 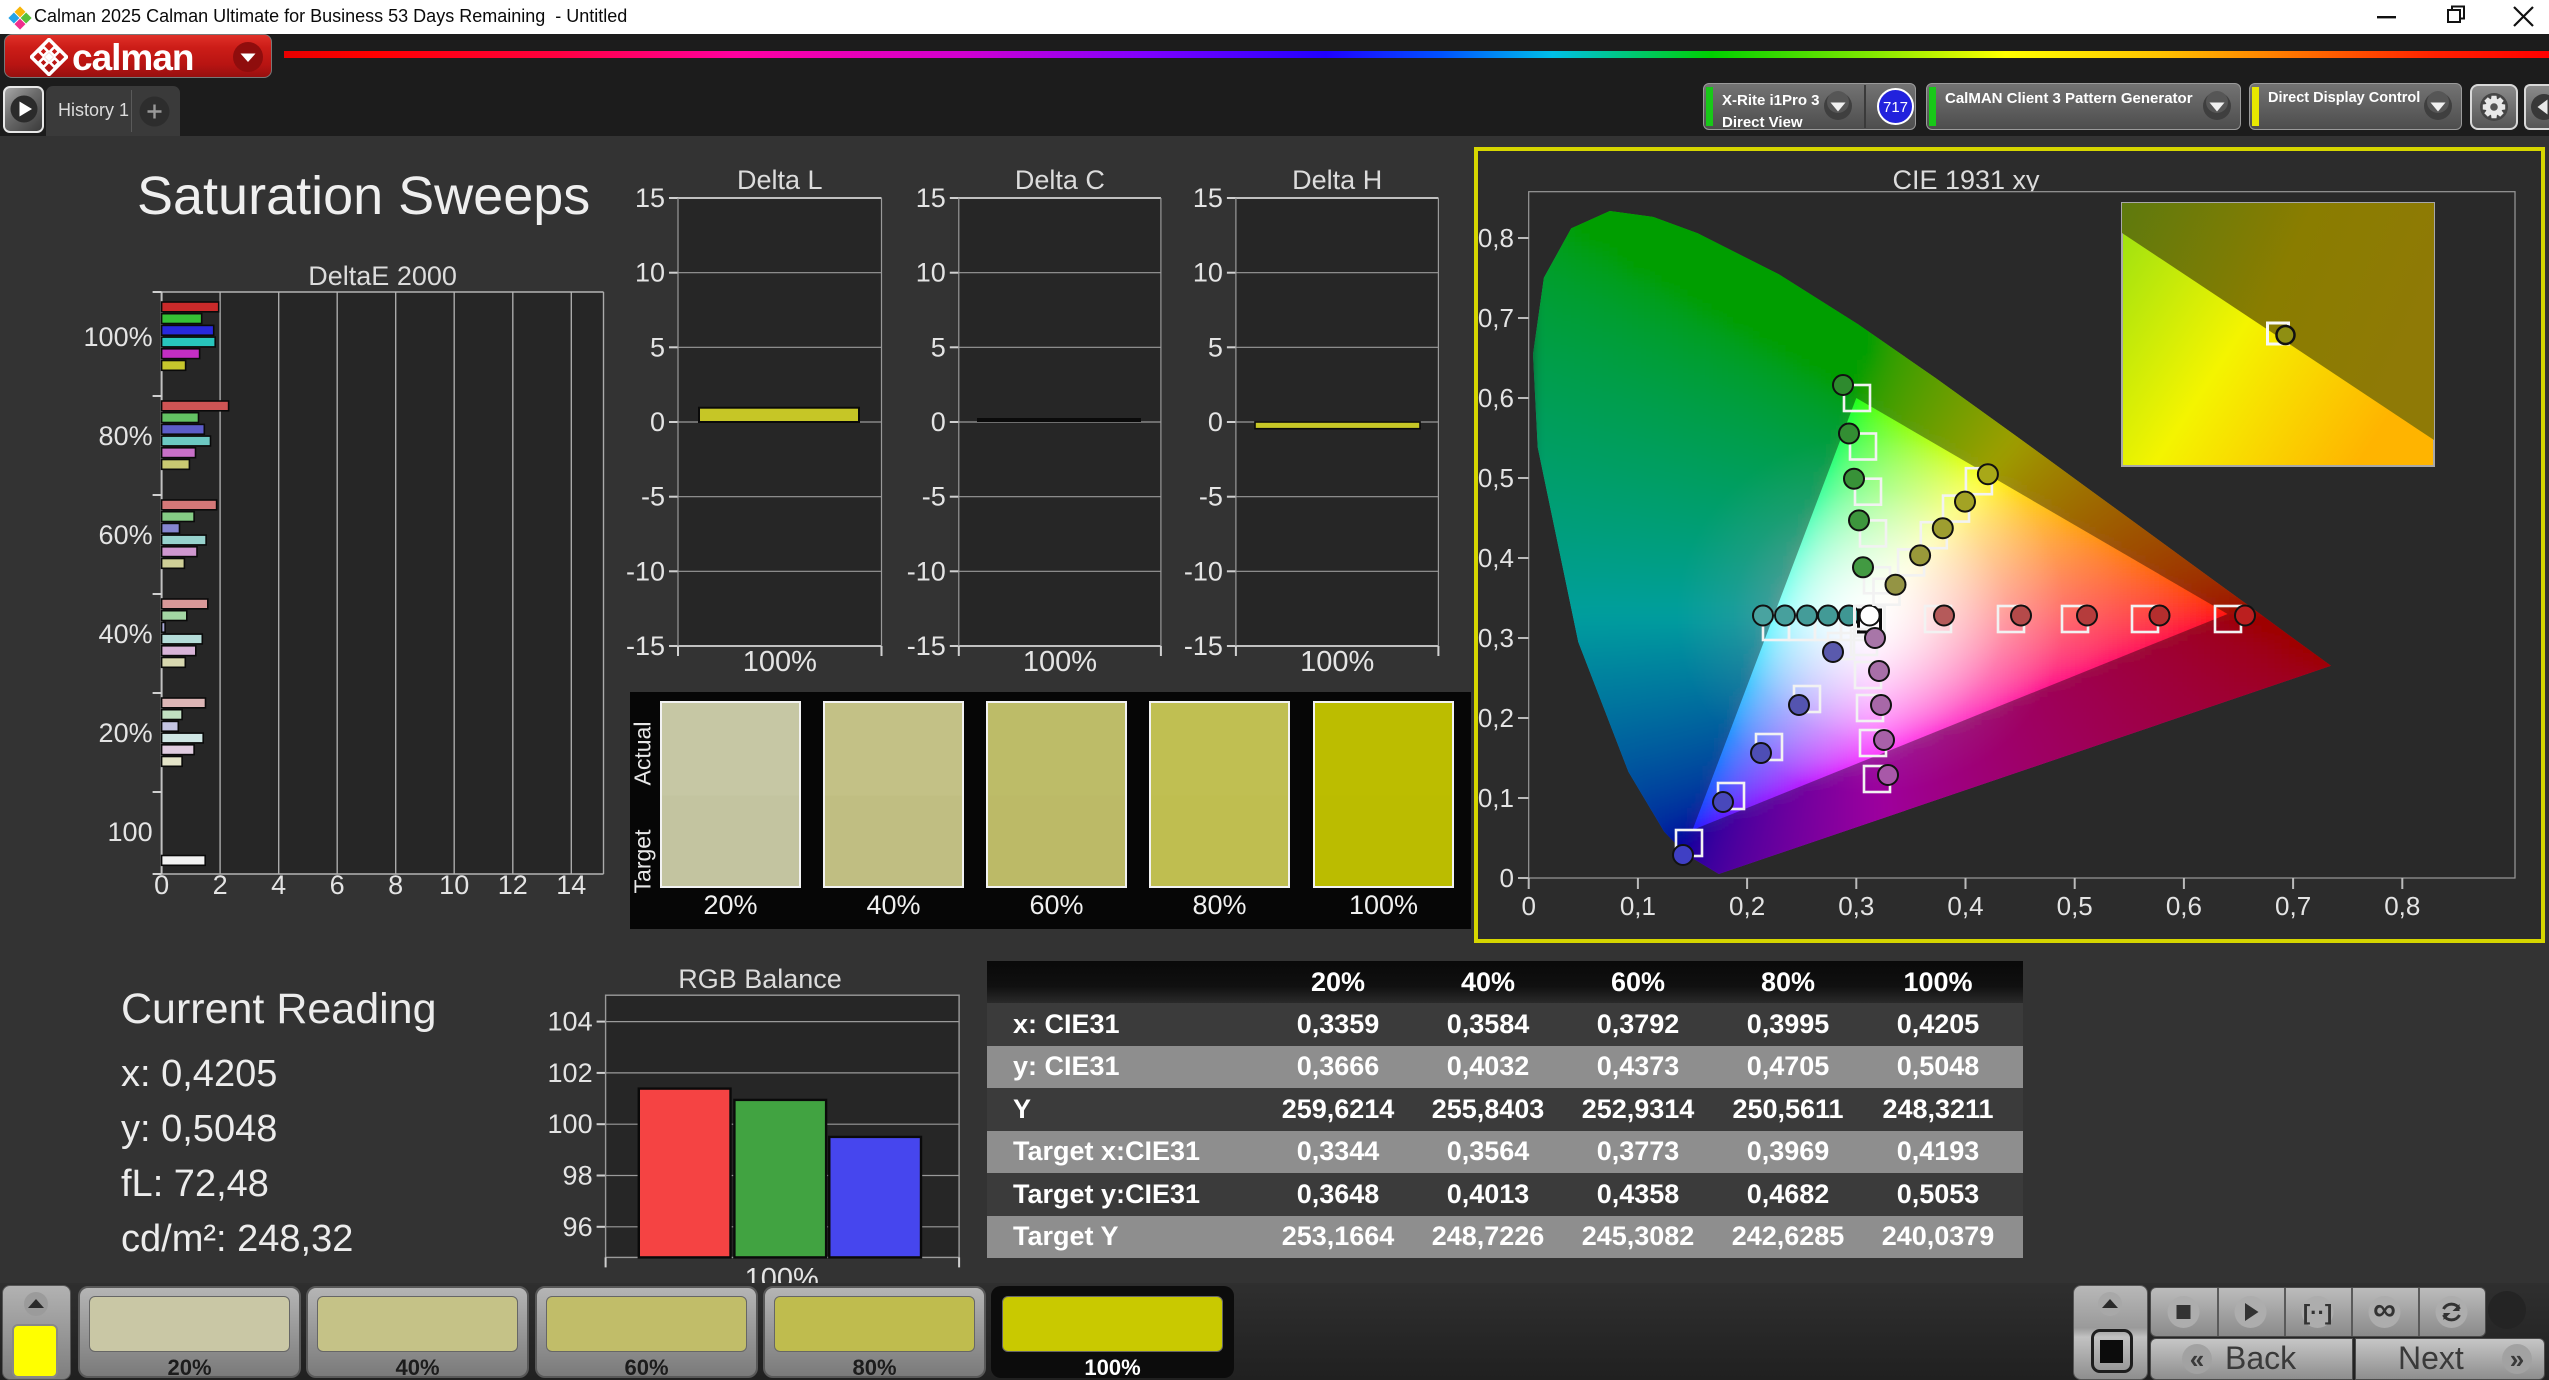 What do you see at coordinates (780, 180) in the screenshot?
I see `svg-text: Delta L` at bounding box center [780, 180].